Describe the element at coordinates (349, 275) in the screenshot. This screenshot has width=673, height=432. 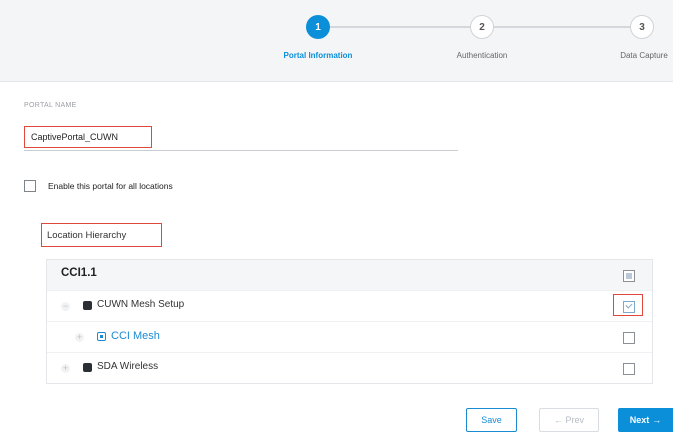
I see `tree-row-root: CCI1.1` at that location.